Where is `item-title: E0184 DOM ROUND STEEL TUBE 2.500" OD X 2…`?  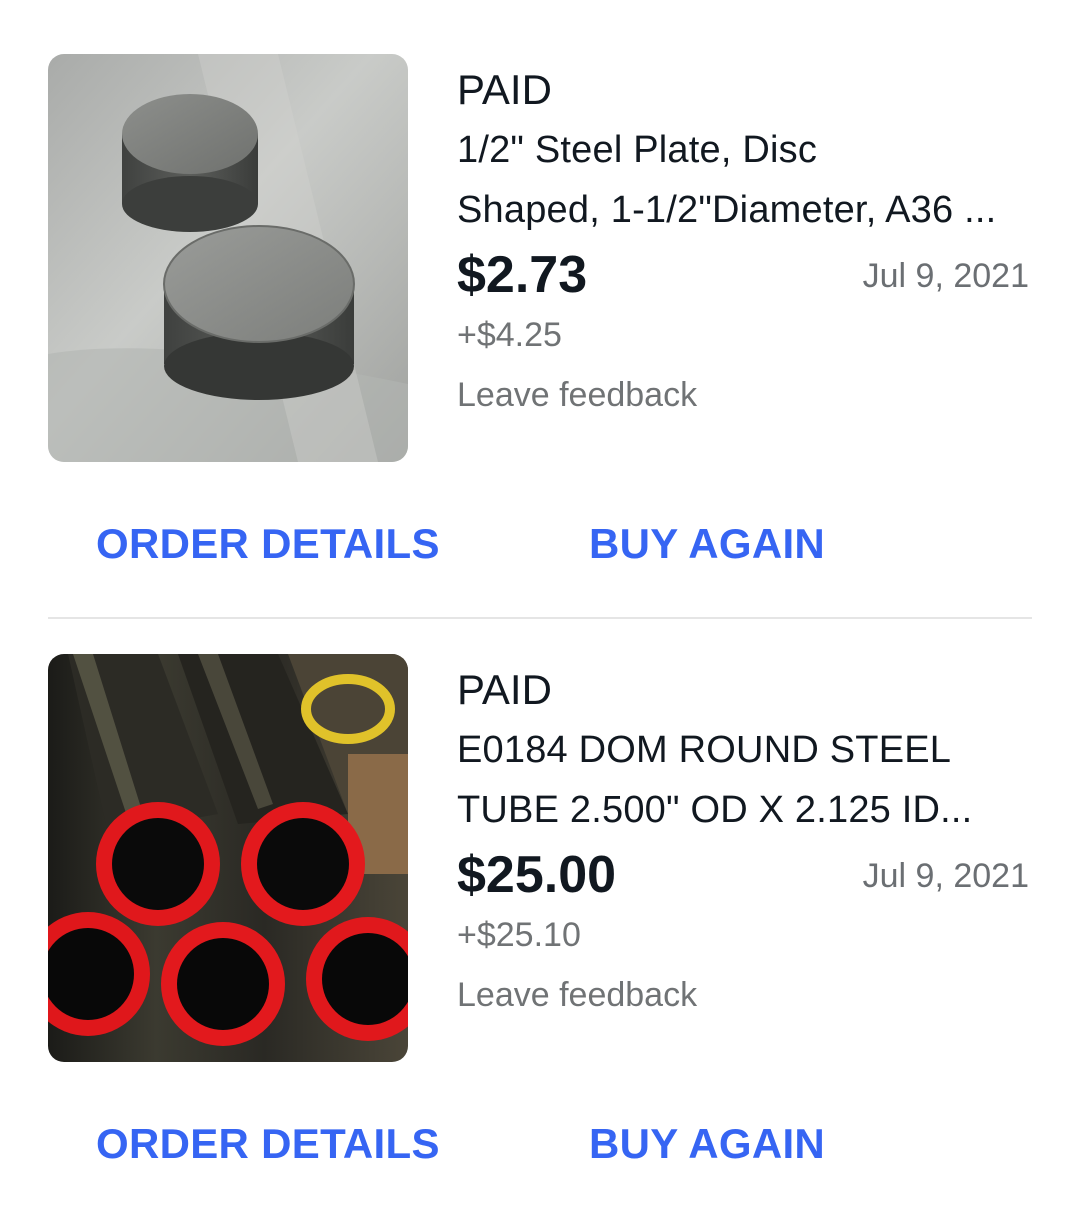
item-title: E0184 DOM ROUND STEEL TUBE 2.500" OD X 2… is located at coordinates (744, 780).